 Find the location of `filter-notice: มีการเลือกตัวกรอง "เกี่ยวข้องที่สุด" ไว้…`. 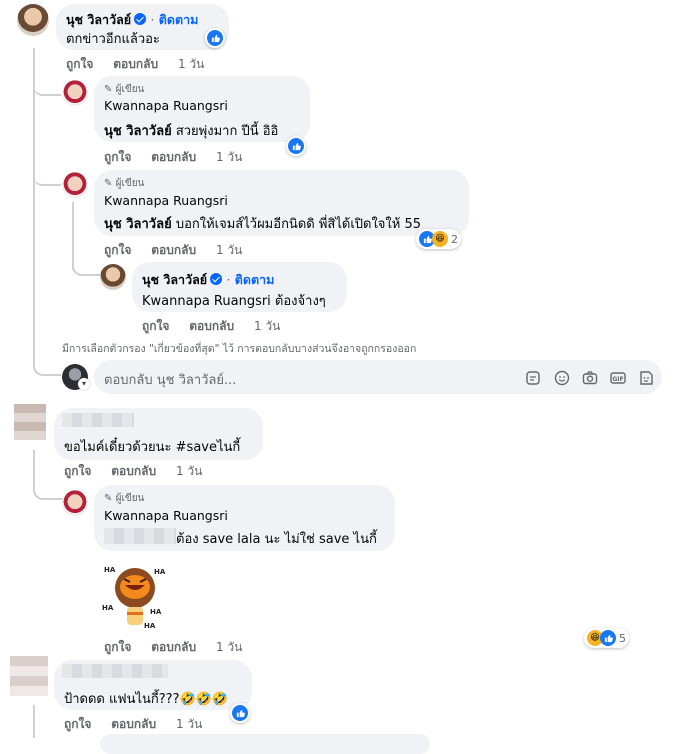

filter-notice: มีการเลือกตัวกรอง "เกี่ยวข้องที่สุด" ไว้… is located at coordinates (239, 349).